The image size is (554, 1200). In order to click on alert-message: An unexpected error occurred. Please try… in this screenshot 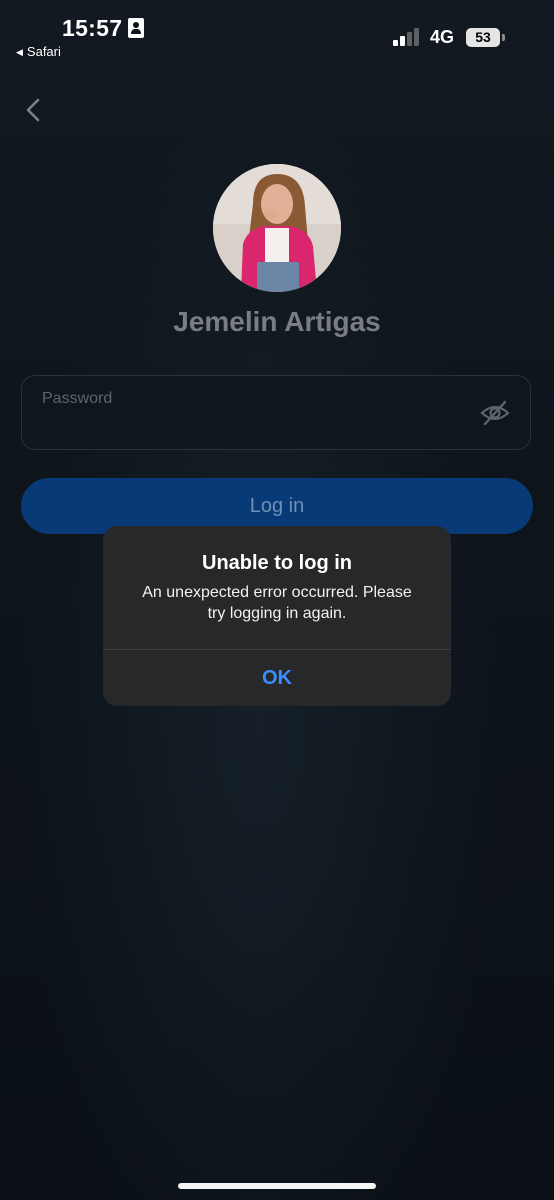, I will do `click(277, 603)`.